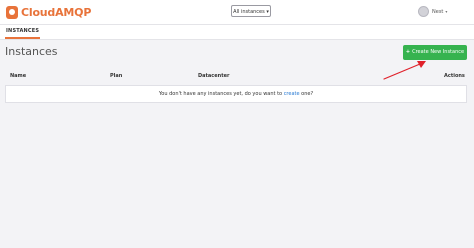  What do you see at coordinates (423, 11) in the screenshot?
I see `avatar` at bounding box center [423, 11].